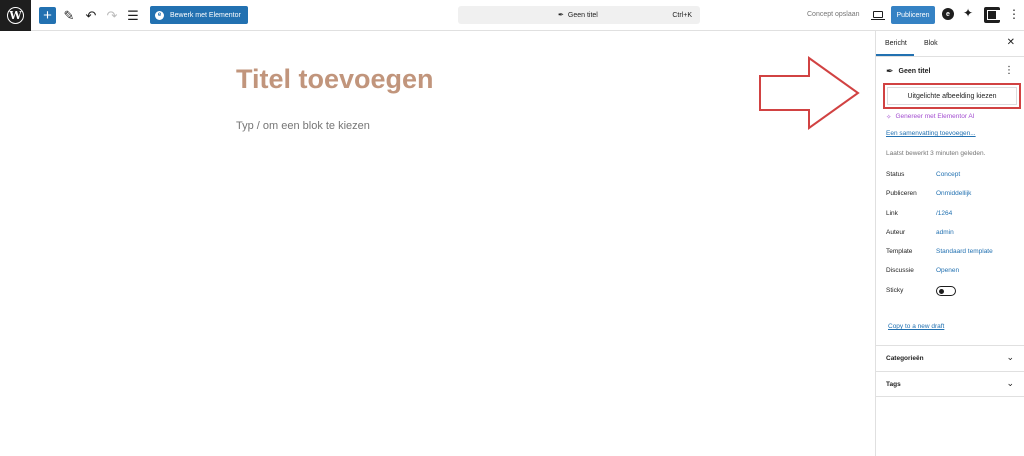 This screenshot has height=456, width=1024. What do you see at coordinates (953, 193) in the screenshot?
I see `publish-value: Onmiddellijk` at bounding box center [953, 193].